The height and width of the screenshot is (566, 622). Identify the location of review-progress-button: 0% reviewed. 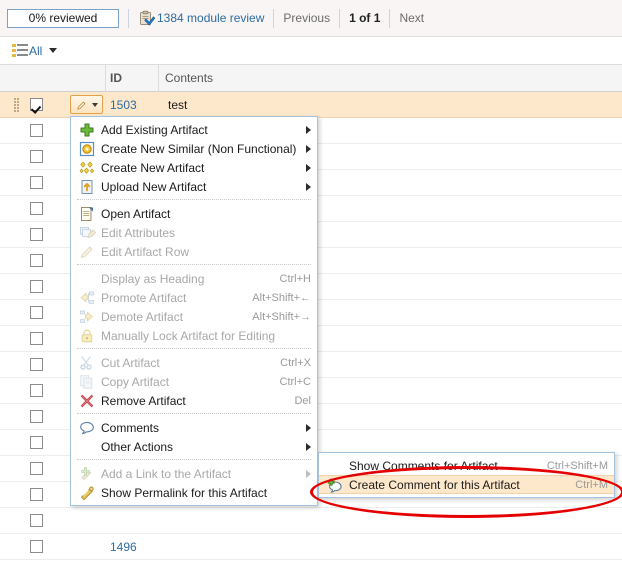
(63, 18).